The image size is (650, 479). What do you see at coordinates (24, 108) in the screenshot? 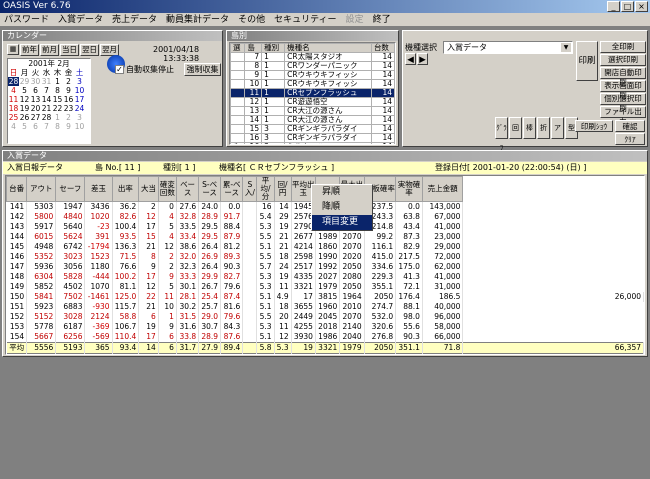
I see `calendar-day: 19` at bounding box center [24, 108].